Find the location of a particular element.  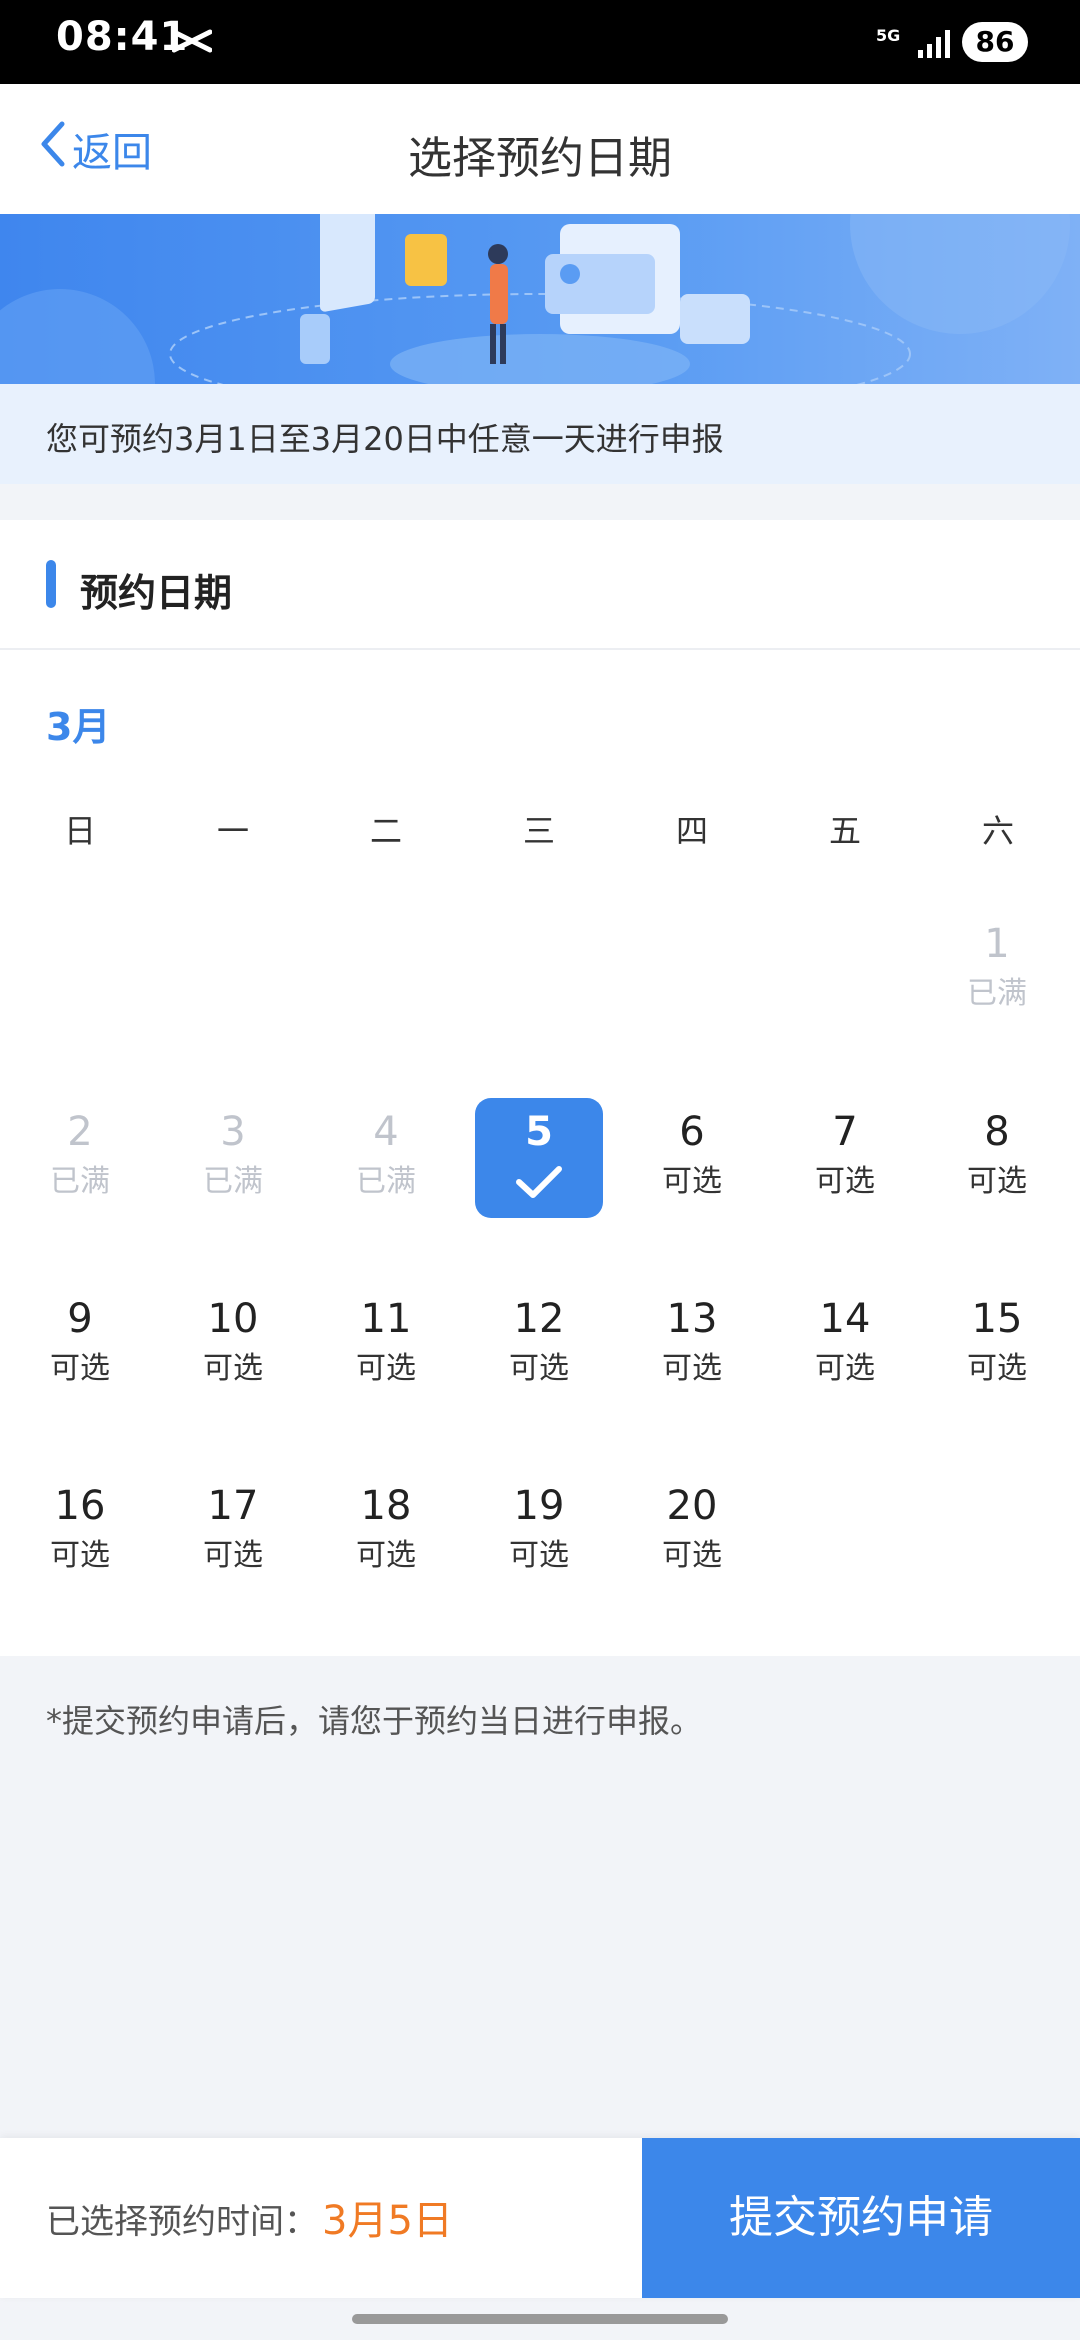

calendar-day: 9 可选 is located at coordinates (80, 1345).